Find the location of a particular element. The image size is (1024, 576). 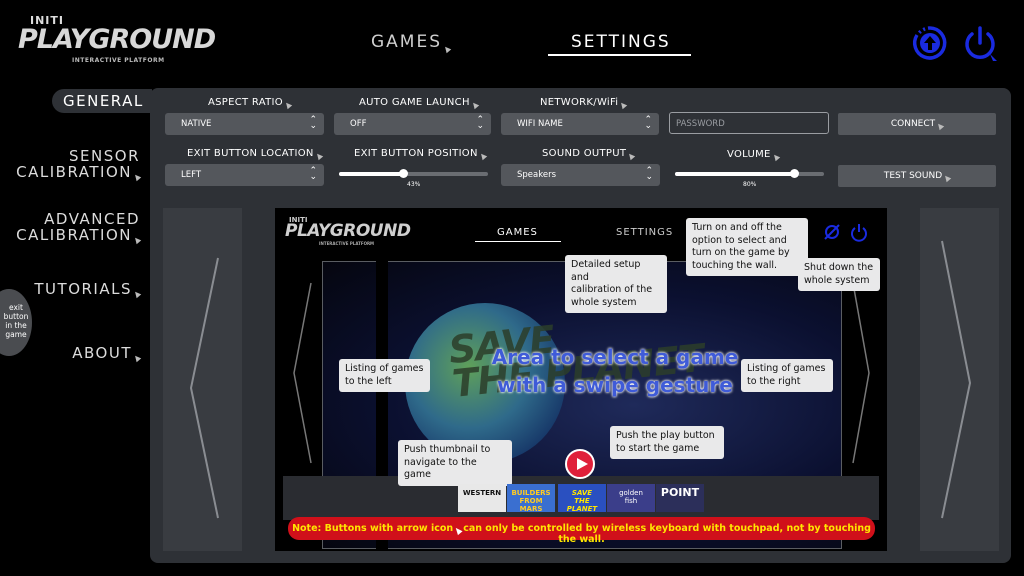

preview-power-icon is located at coordinates (859, 233).